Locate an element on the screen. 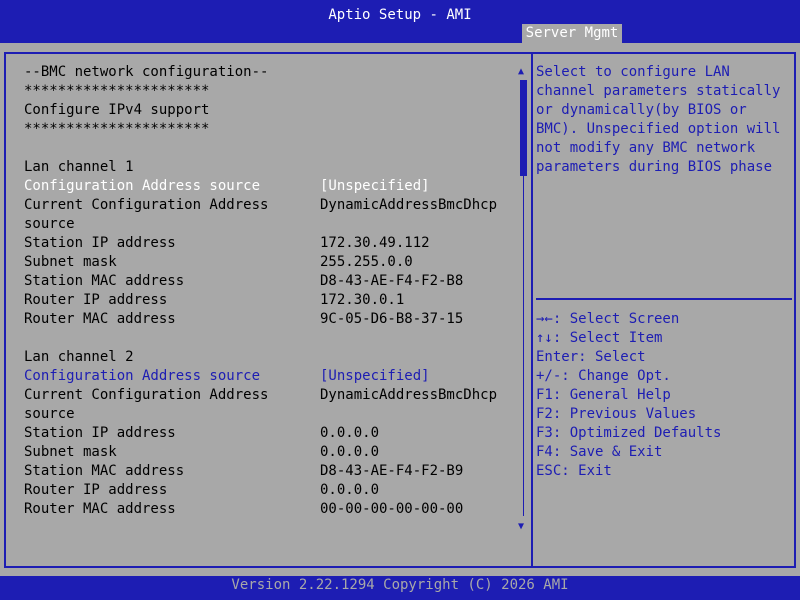 This screenshot has width=800, height=600. ch1-current-config-label-cont: source is located at coordinates (49, 224).